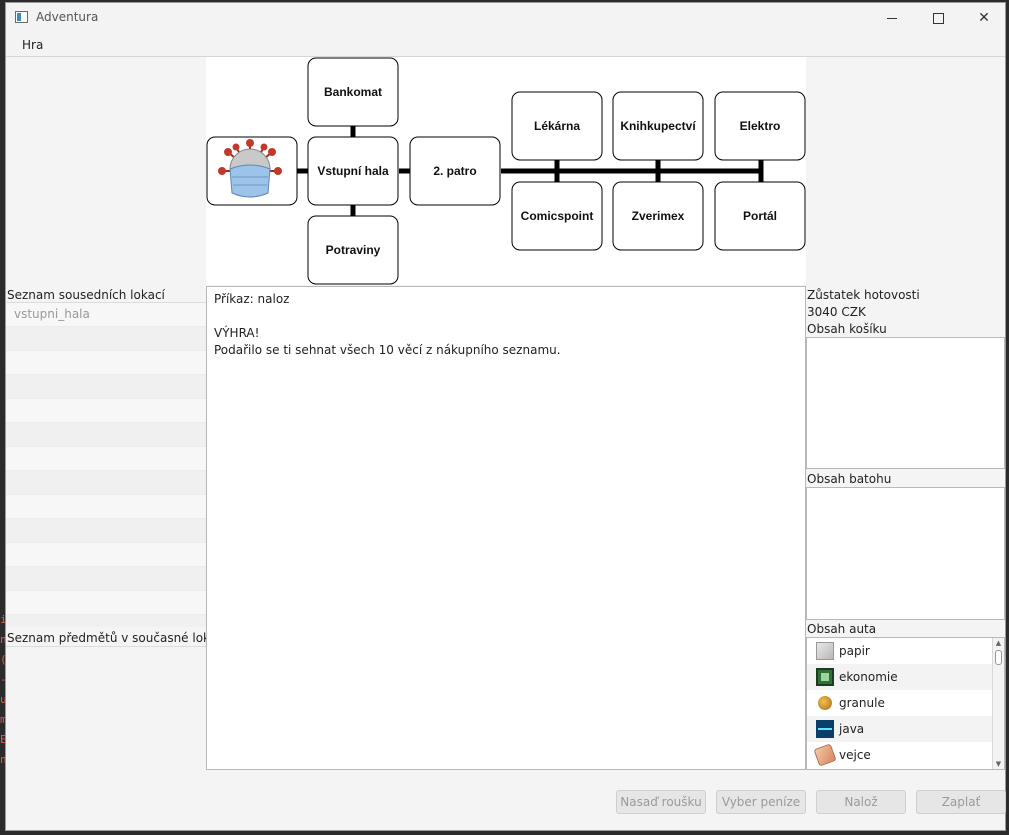 This screenshot has height=835, width=1009. Describe the element at coordinates (237, 333) in the screenshot. I see `output-line: VÝHRA!` at that location.